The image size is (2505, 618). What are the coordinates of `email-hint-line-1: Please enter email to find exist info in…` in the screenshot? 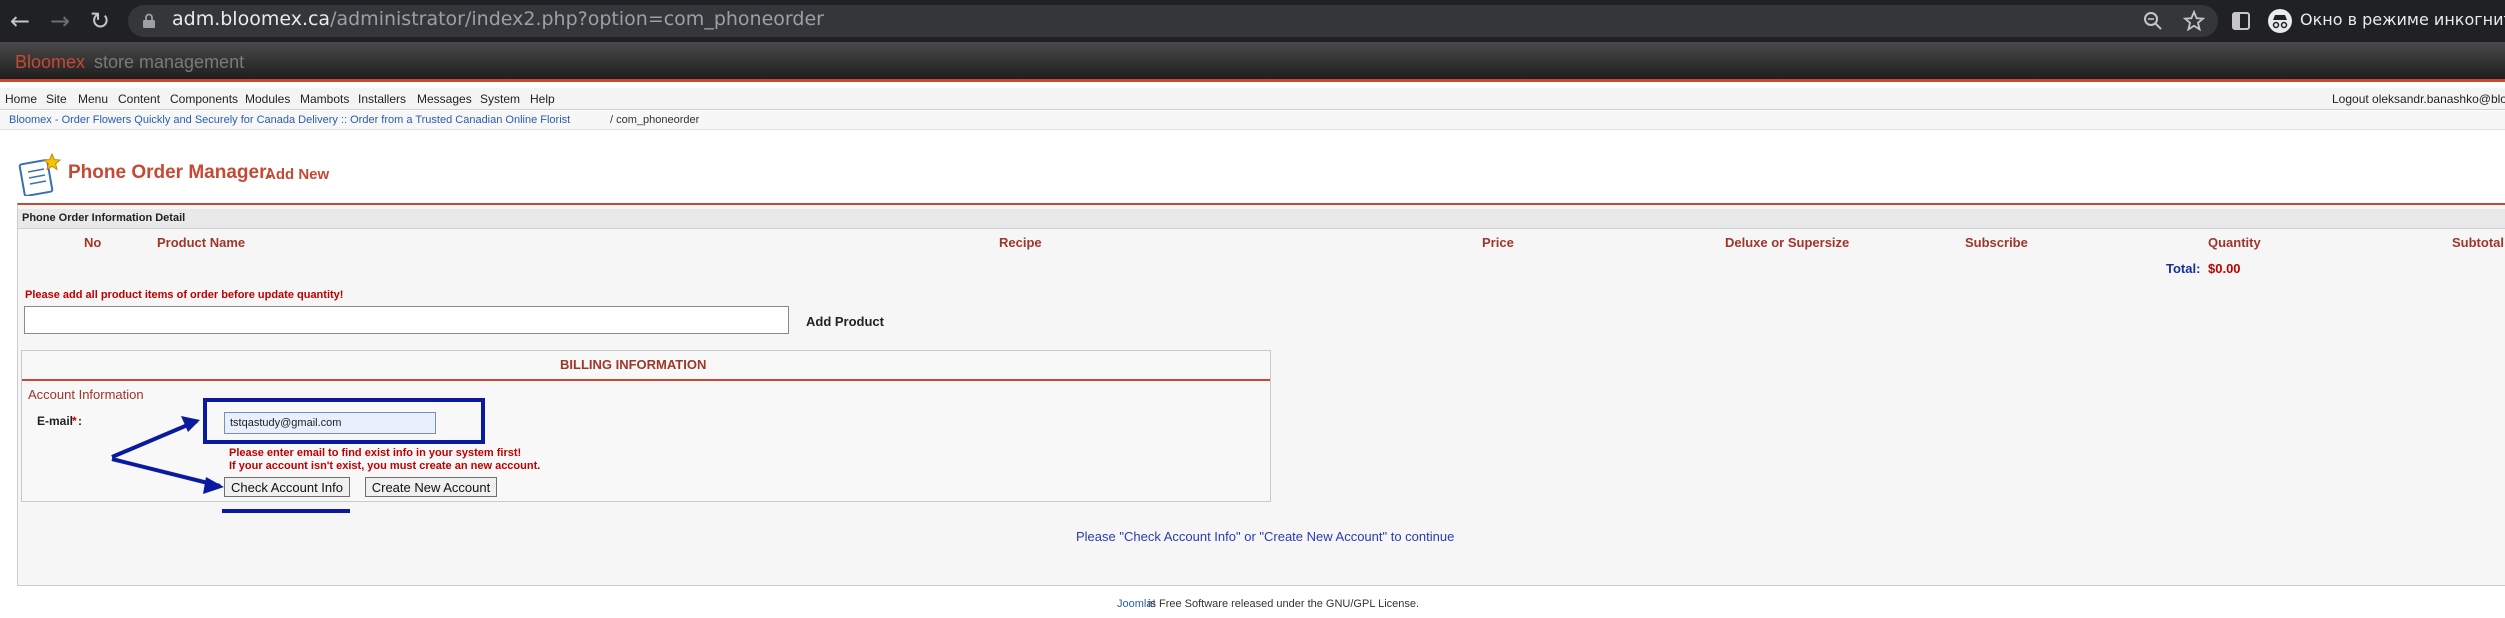 It's located at (375, 453).